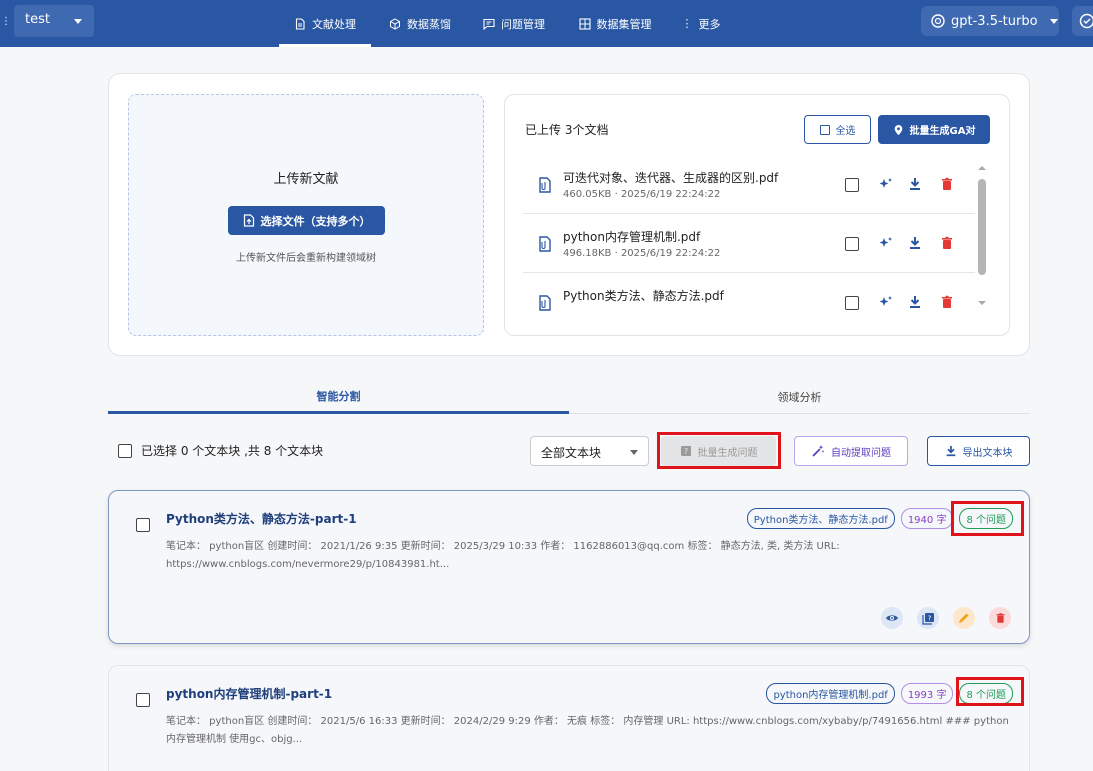  I want to click on task-status-button, so click(1082, 21).